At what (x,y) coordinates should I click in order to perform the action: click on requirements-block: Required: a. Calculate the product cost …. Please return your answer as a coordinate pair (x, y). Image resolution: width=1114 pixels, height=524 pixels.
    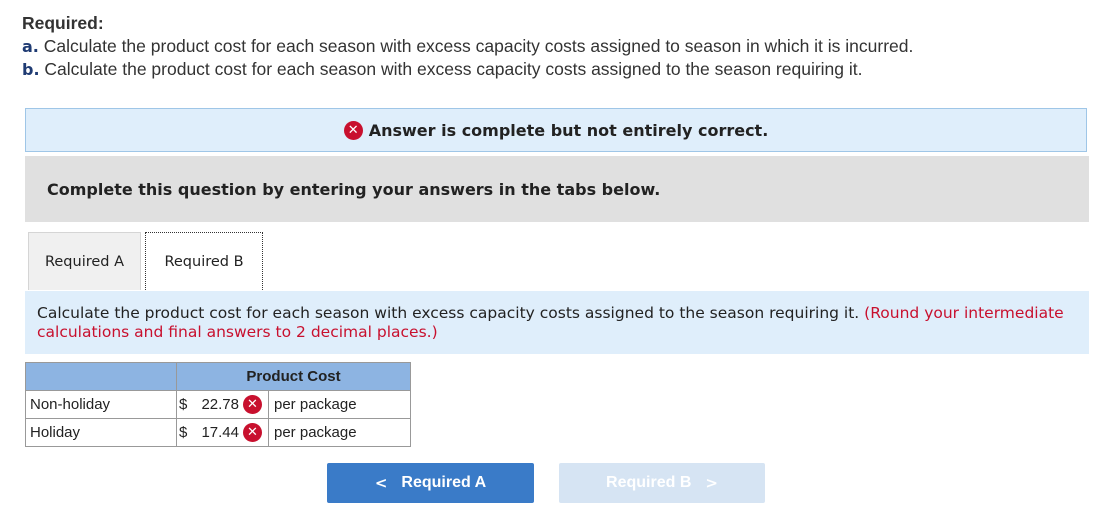
    Looking at the image, I should click on (467, 46).